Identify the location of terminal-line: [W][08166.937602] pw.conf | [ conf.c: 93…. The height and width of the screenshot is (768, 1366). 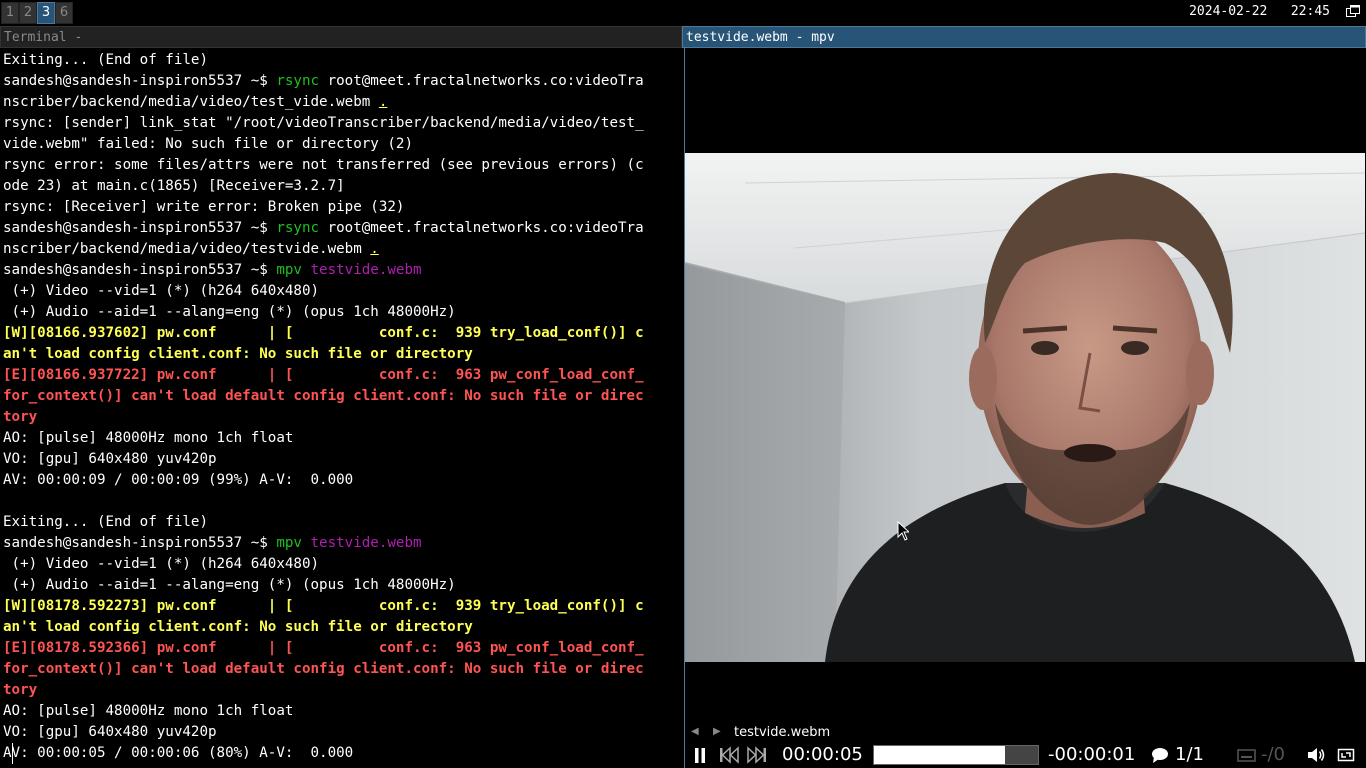
(323, 333).